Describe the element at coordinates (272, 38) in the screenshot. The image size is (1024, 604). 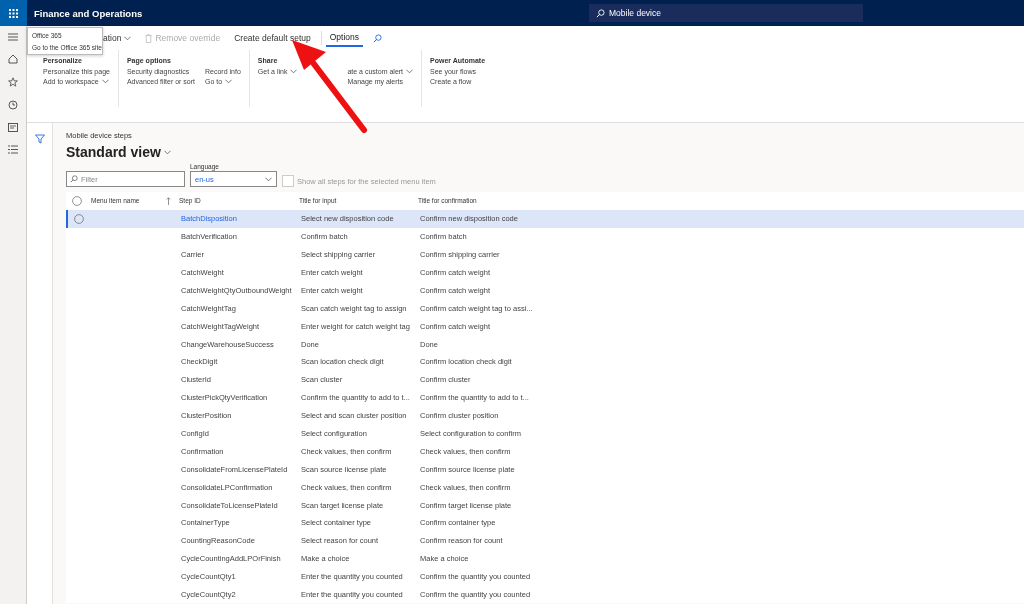
I see `toolbar-button: Create default setup` at that location.